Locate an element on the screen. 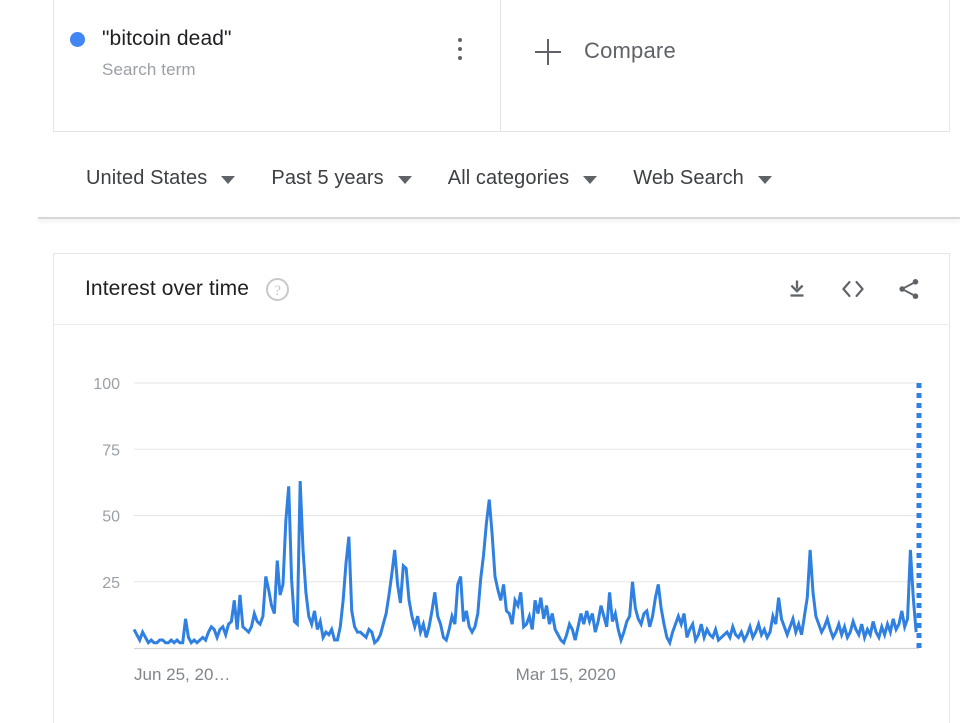  search-term-card: "bitcoin dead" Search term is located at coordinates (277, 65).